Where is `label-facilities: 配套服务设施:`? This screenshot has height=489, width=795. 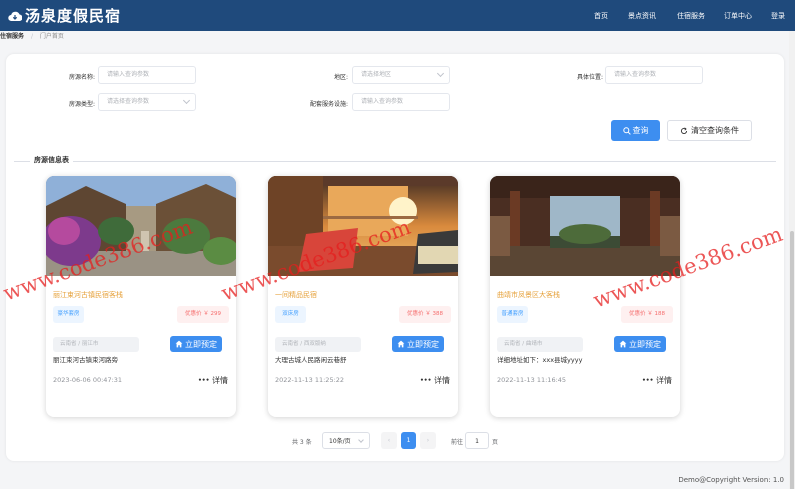
label-facilities: 配套服务设施: is located at coordinates (328, 104).